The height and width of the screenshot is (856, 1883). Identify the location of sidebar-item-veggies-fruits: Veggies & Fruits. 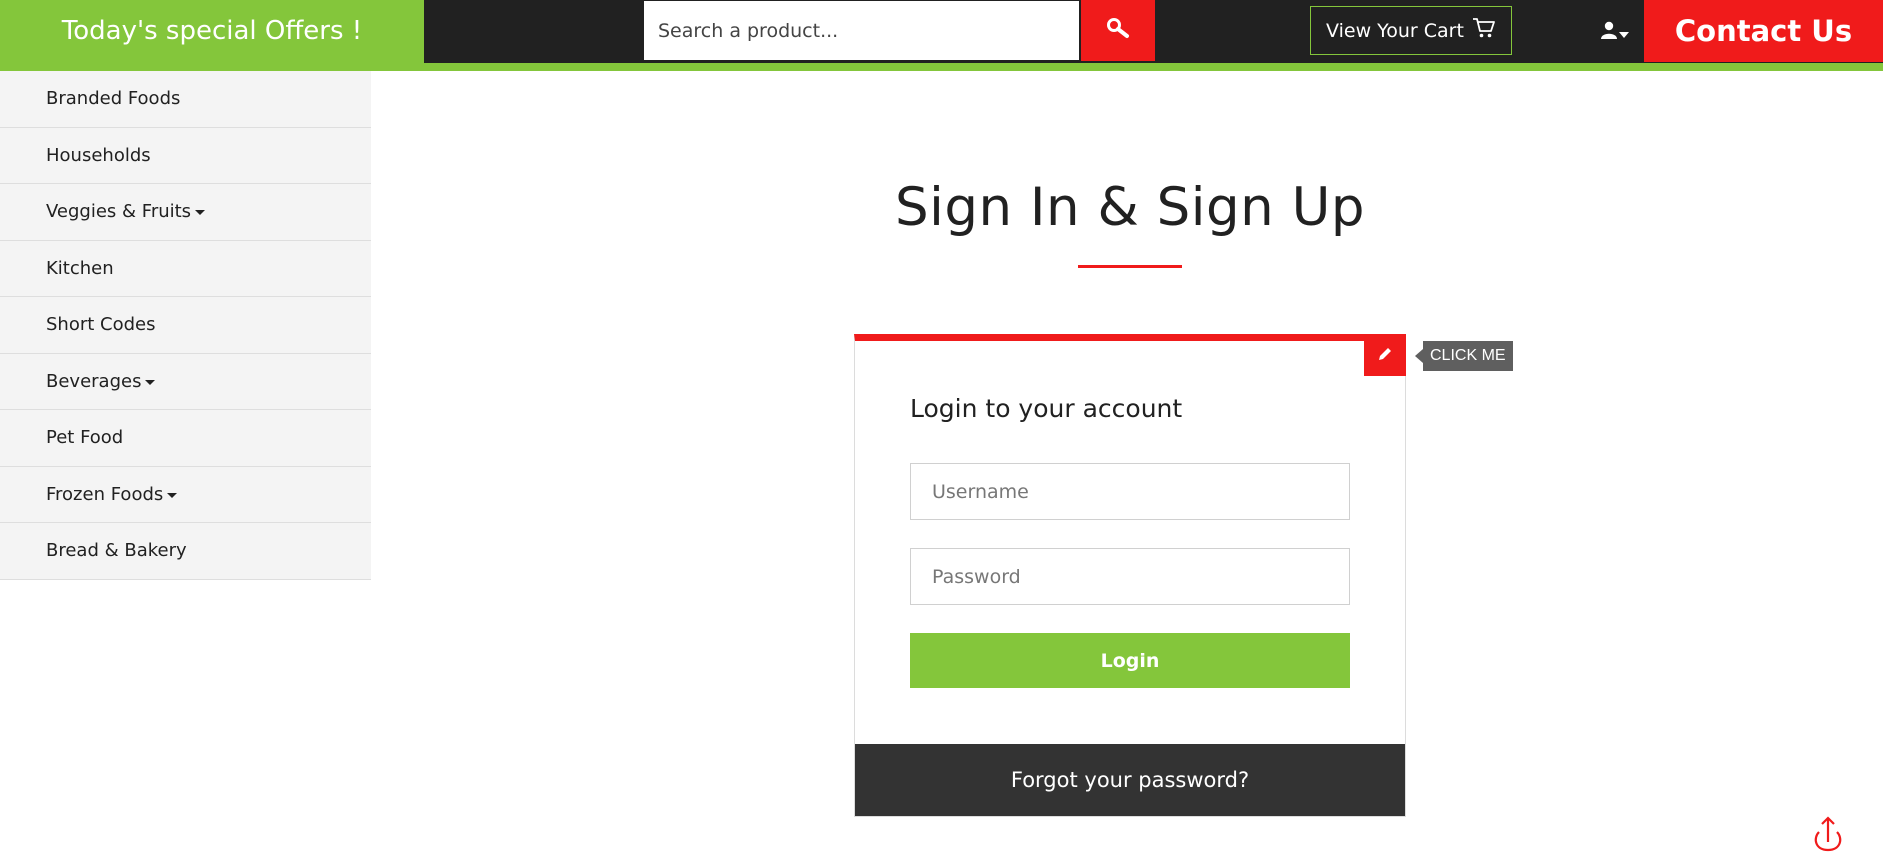
(185, 212).